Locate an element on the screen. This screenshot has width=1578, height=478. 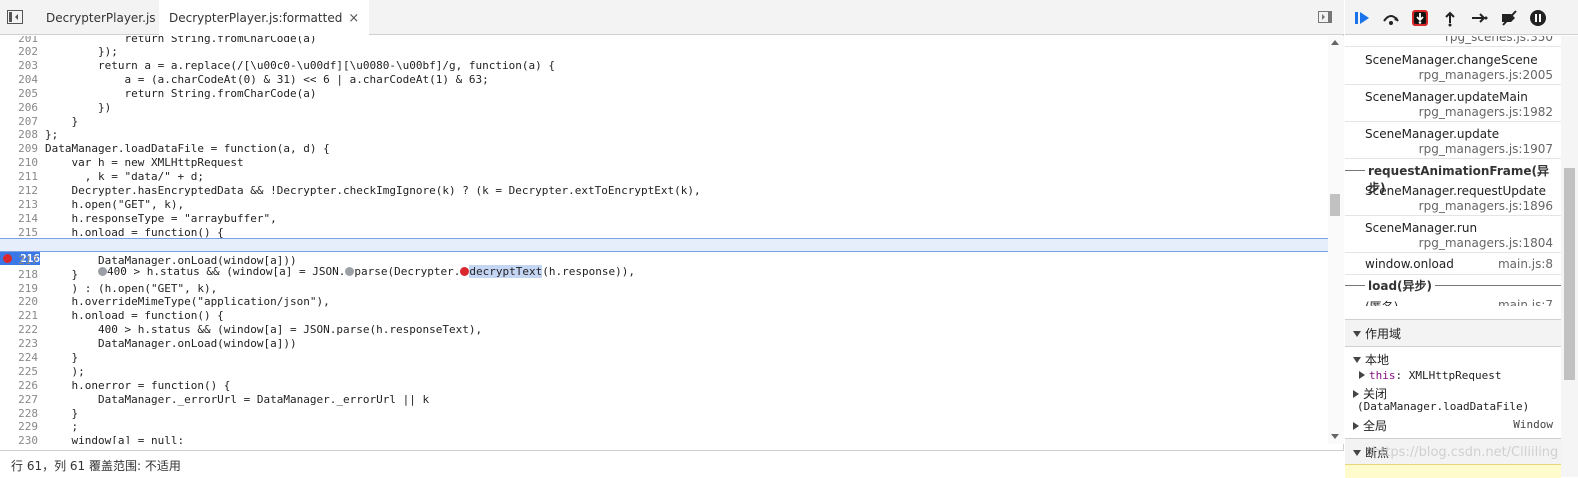
line-number: 217 is located at coordinates (19, 260).